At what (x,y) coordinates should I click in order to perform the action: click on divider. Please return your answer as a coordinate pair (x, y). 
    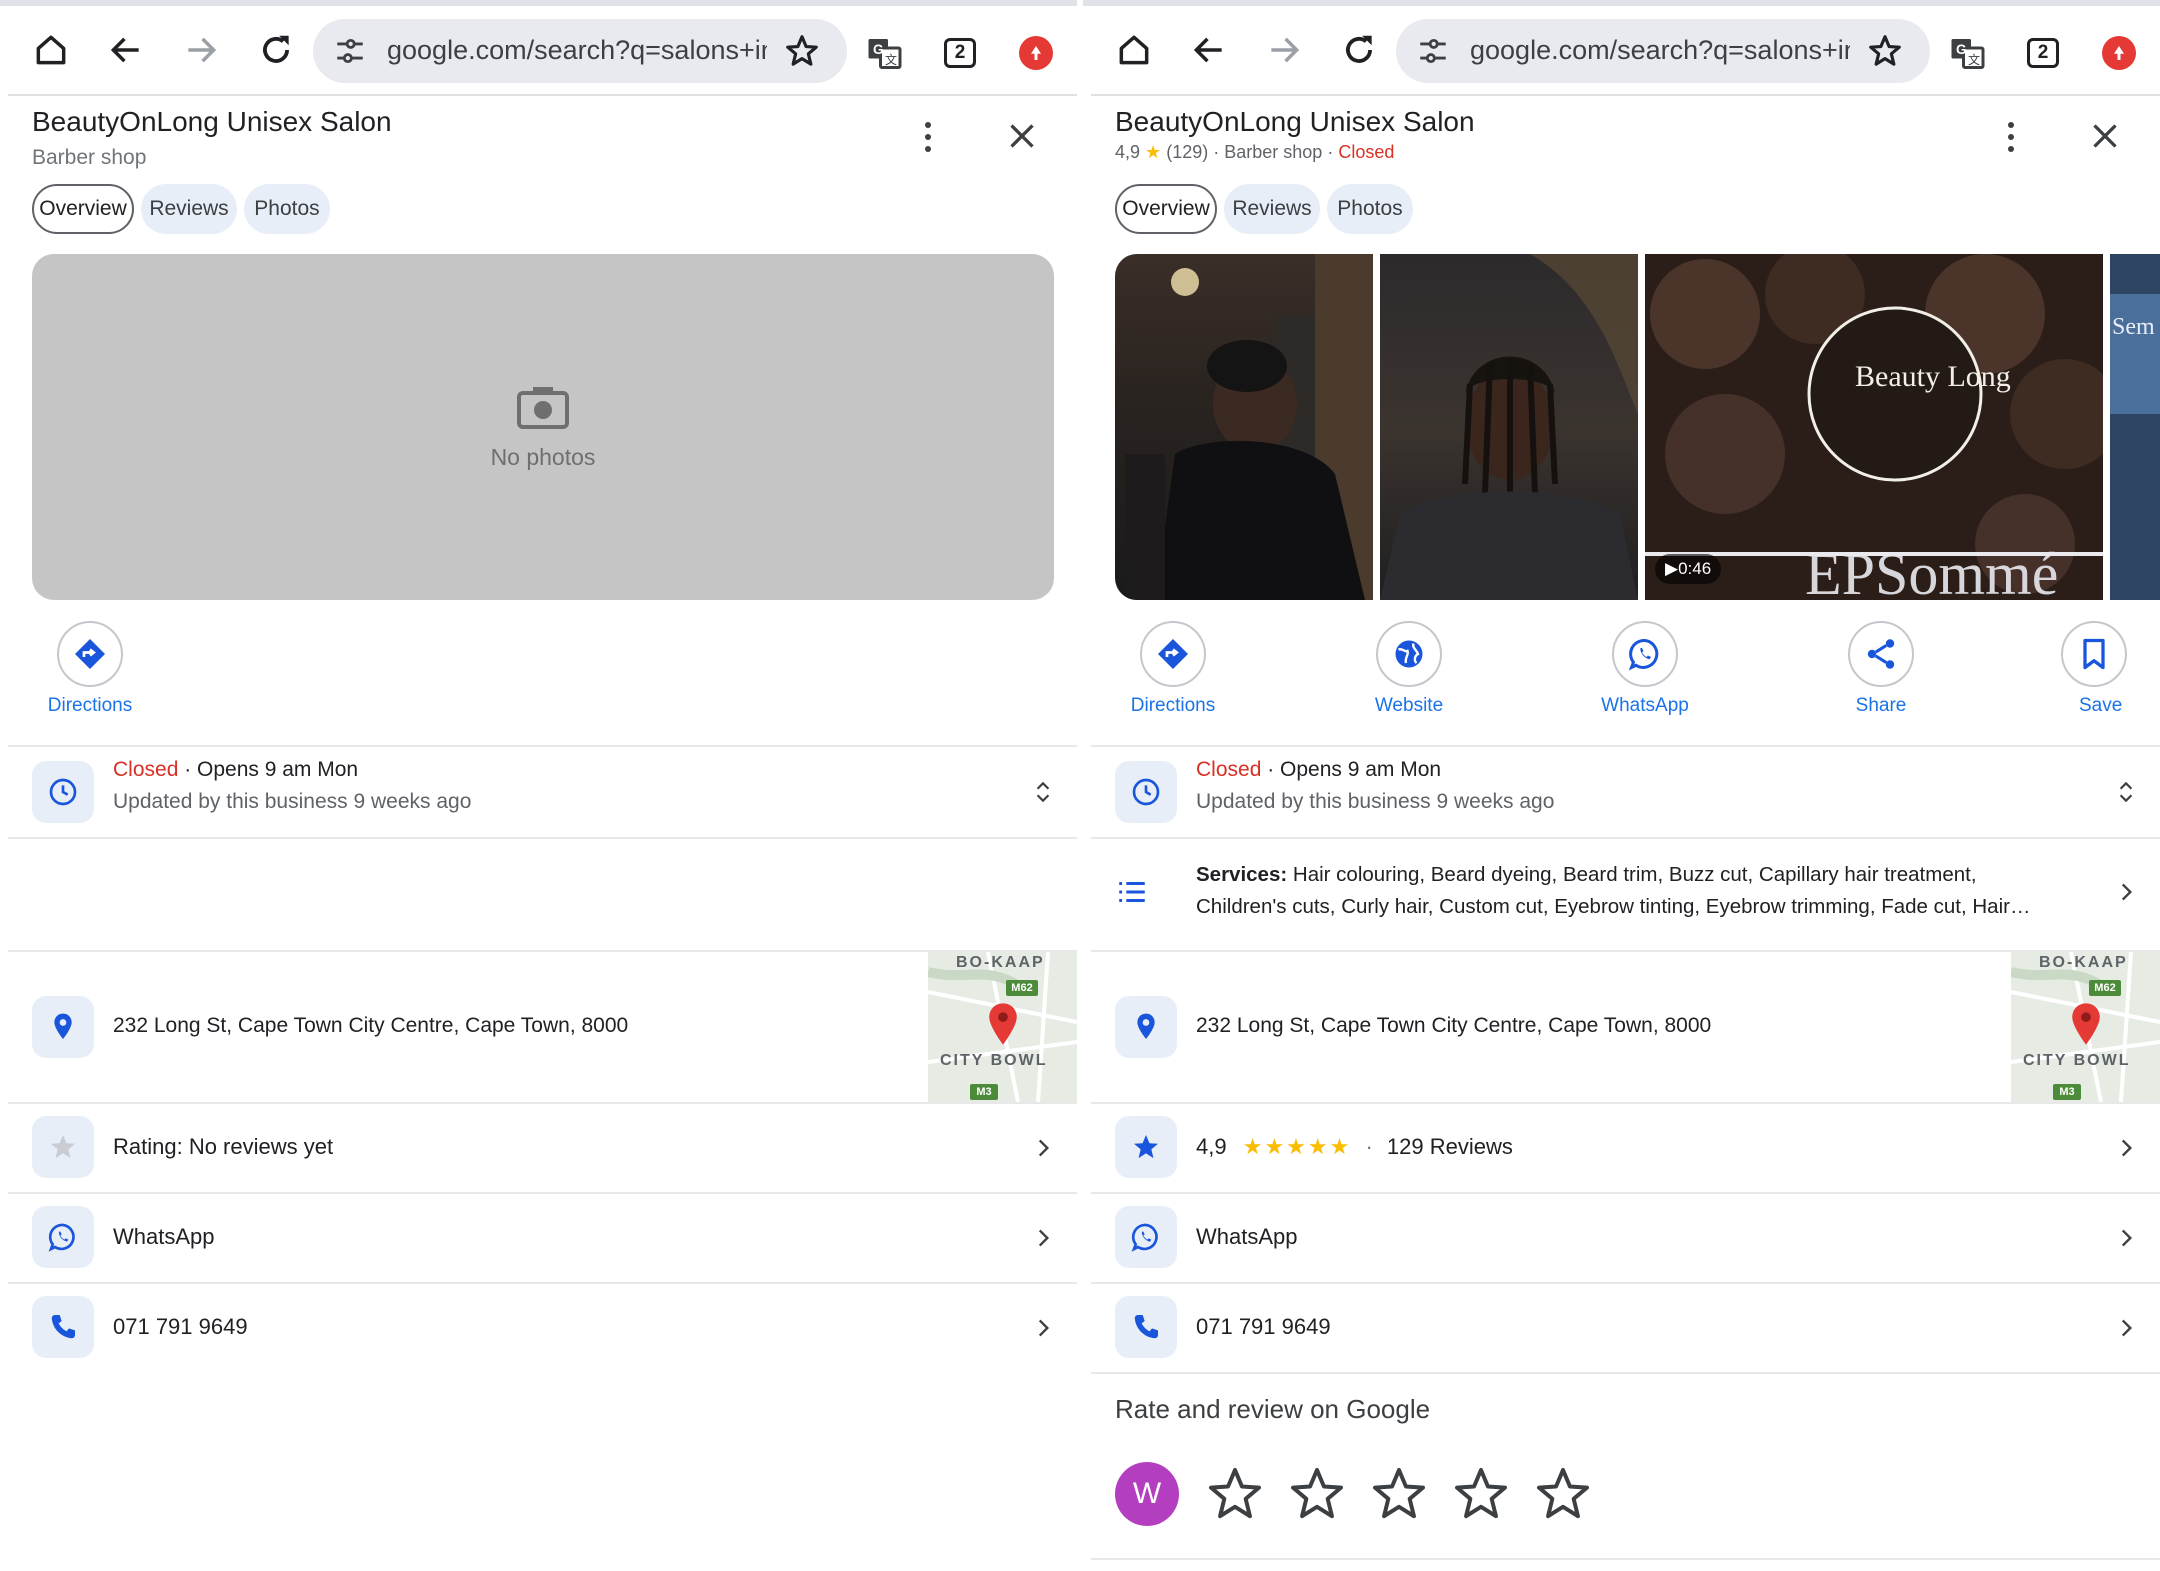
    Looking at the image, I should click on (542, 838).